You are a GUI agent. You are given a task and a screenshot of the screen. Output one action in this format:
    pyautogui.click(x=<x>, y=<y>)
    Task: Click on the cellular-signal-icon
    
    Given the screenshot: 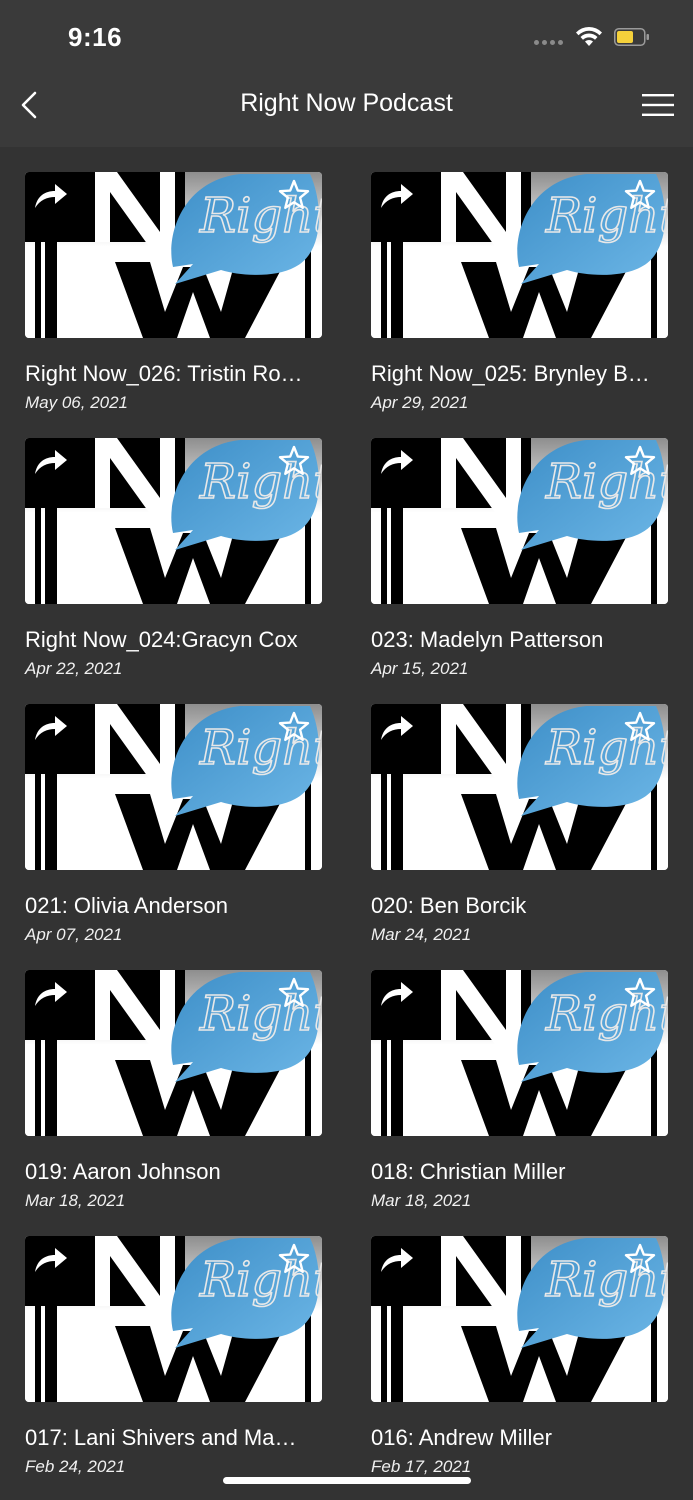 What is the action you would take?
    pyautogui.click(x=548, y=42)
    